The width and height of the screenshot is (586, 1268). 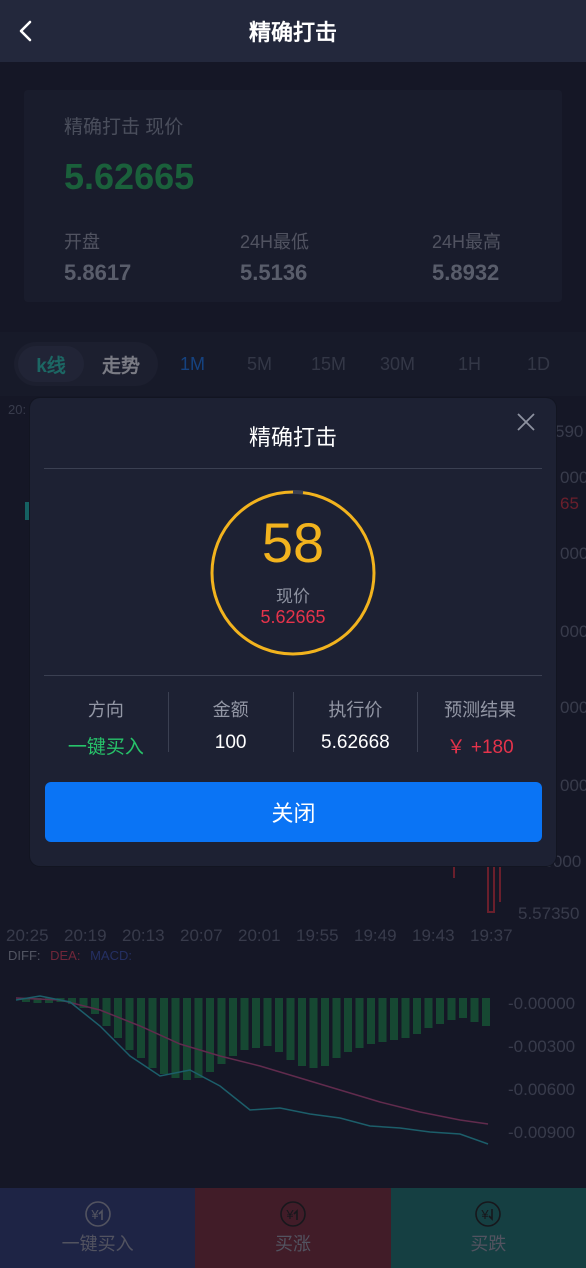 I want to click on direction-label: 方向, so click(x=105, y=710).